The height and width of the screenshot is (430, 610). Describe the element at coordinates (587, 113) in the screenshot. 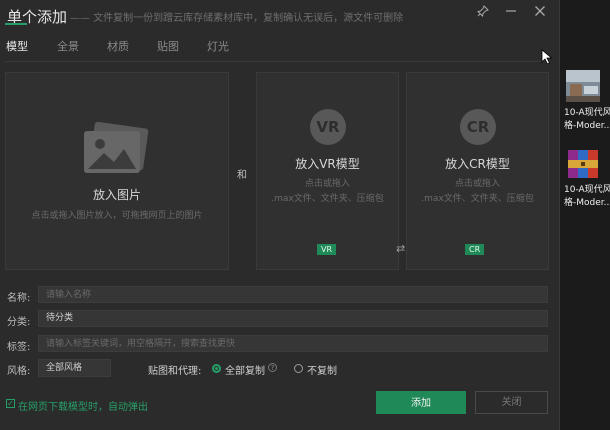

I see `desktop-file-label-1a: 10-A现代风` at that location.